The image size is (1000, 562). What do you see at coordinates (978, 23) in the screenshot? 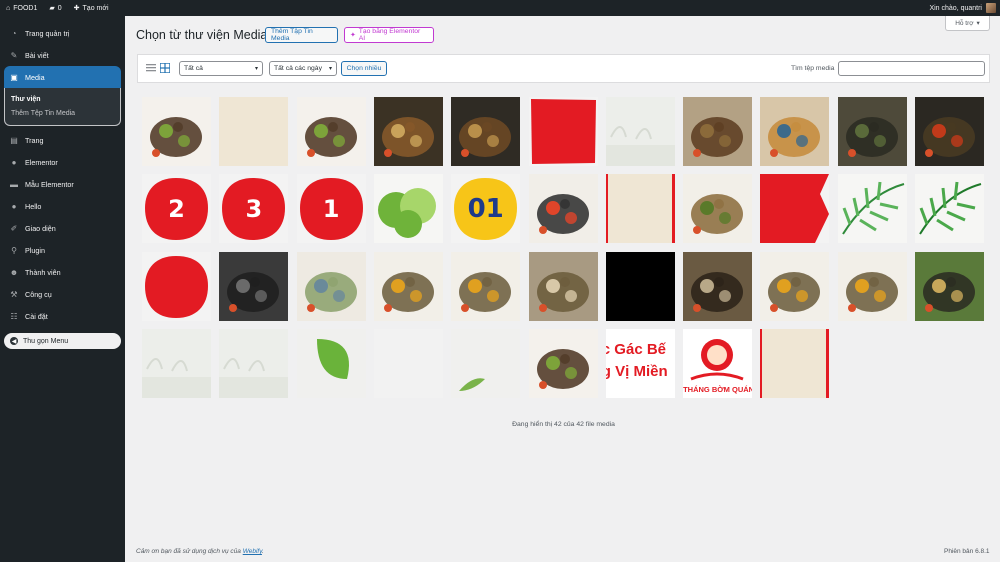
I see `caret-down-icon: ▾` at bounding box center [978, 23].